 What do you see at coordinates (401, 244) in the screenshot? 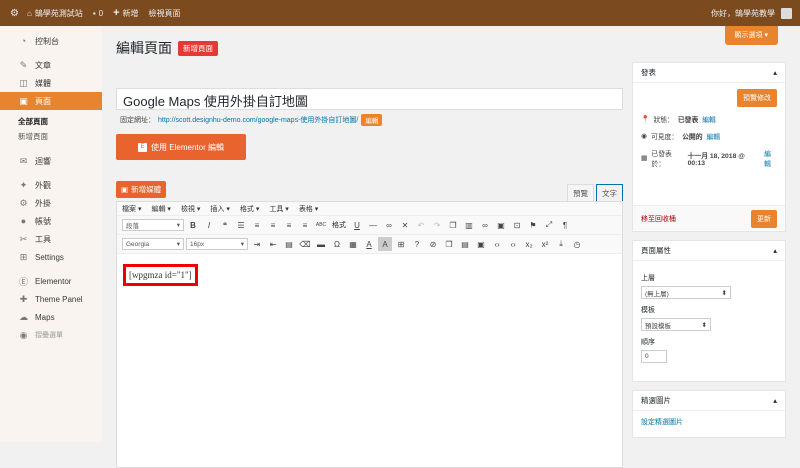
I see `table-icon: ⊞` at bounding box center [401, 244].